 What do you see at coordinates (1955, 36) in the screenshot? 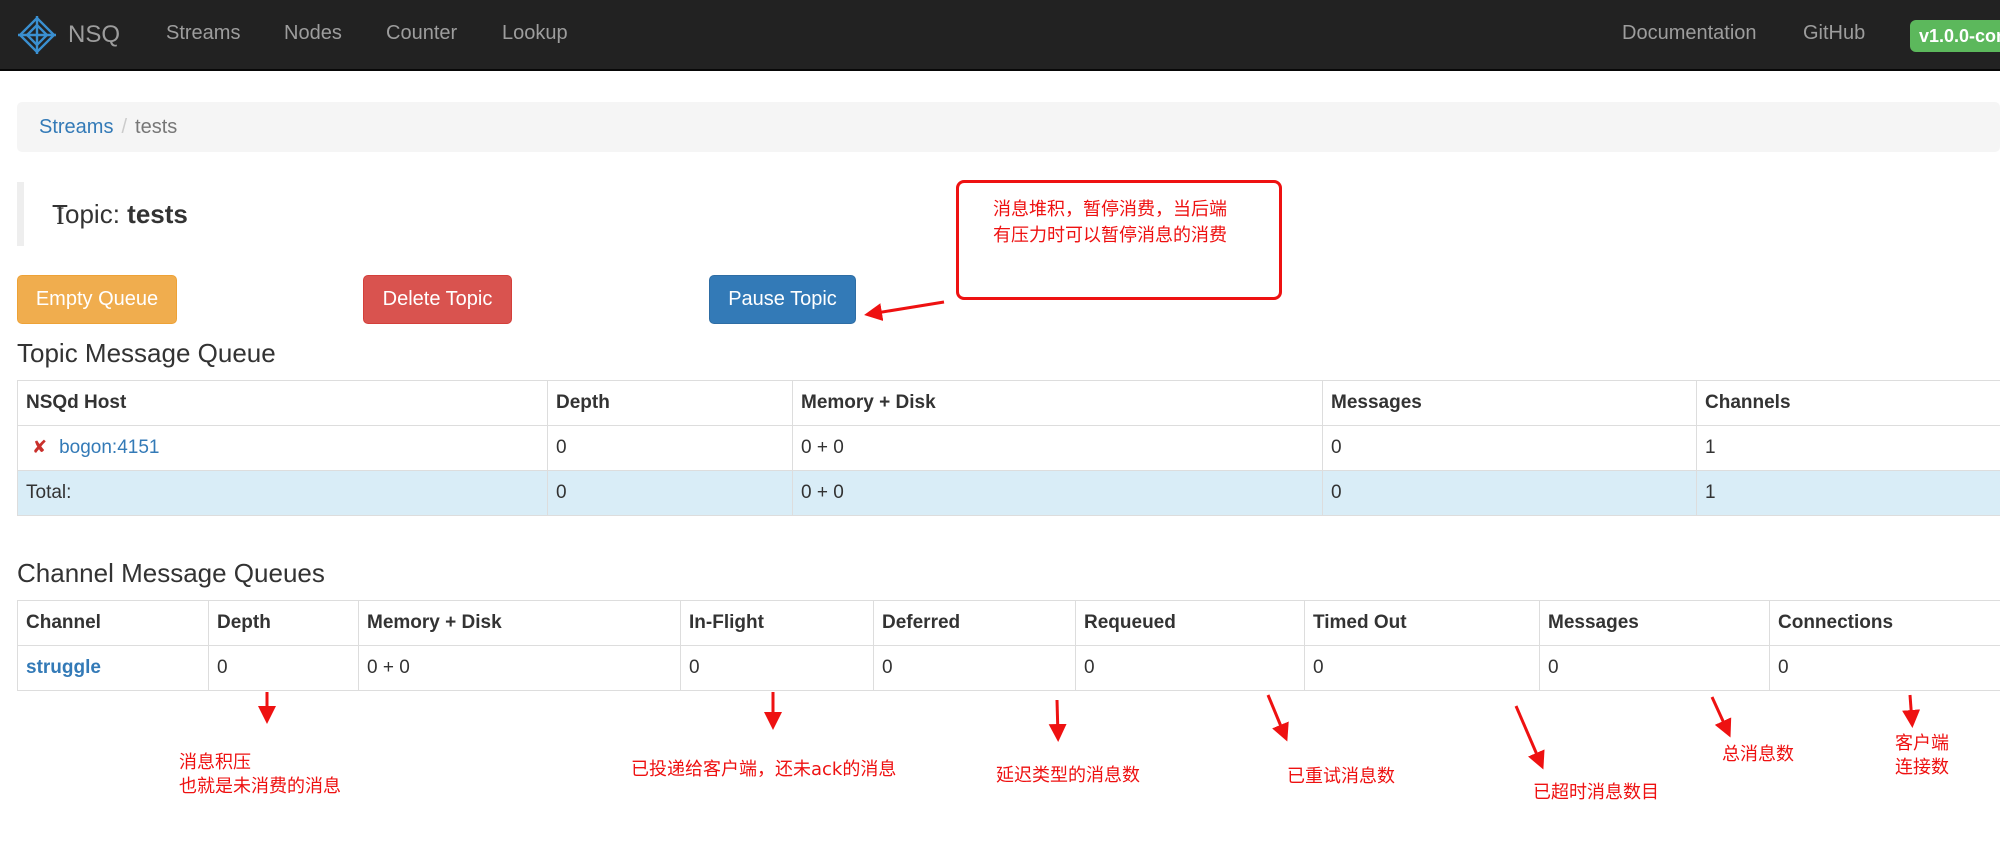
I see `version-badge: v1.0.0-compat` at bounding box center [1955, 36].